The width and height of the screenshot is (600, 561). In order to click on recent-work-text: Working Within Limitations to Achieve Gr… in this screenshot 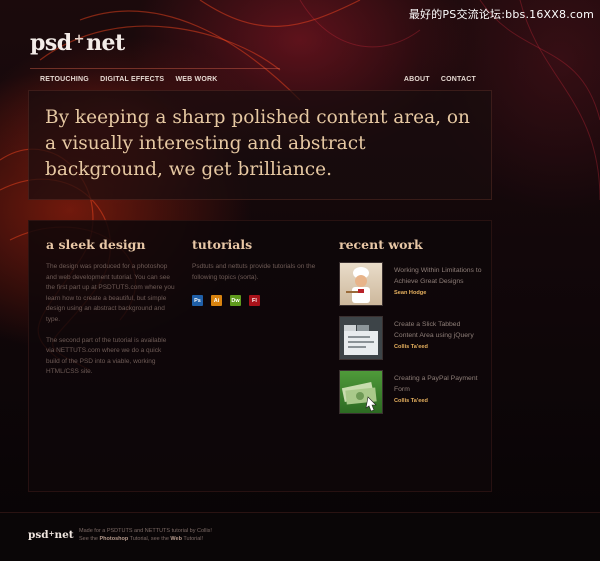, I will do `click(439, 284)`.